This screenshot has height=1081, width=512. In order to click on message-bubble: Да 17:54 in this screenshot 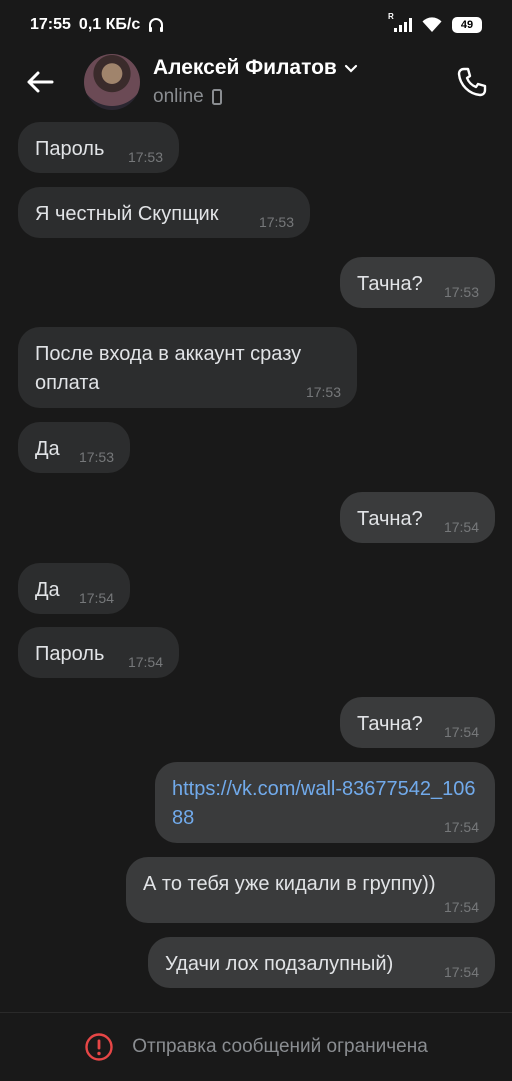, I will do `click(74, 588)`.